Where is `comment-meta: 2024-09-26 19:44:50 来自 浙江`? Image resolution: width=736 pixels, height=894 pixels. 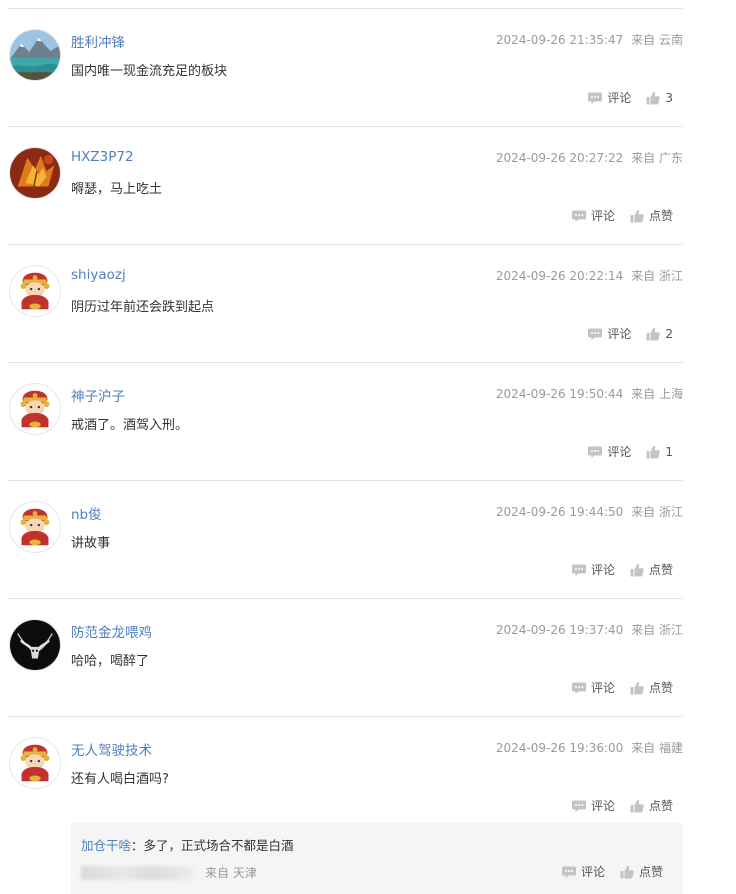 comment-meta: 2024-09-26 19:44:50 来自 浙江 is located at coordinates (589, 511).